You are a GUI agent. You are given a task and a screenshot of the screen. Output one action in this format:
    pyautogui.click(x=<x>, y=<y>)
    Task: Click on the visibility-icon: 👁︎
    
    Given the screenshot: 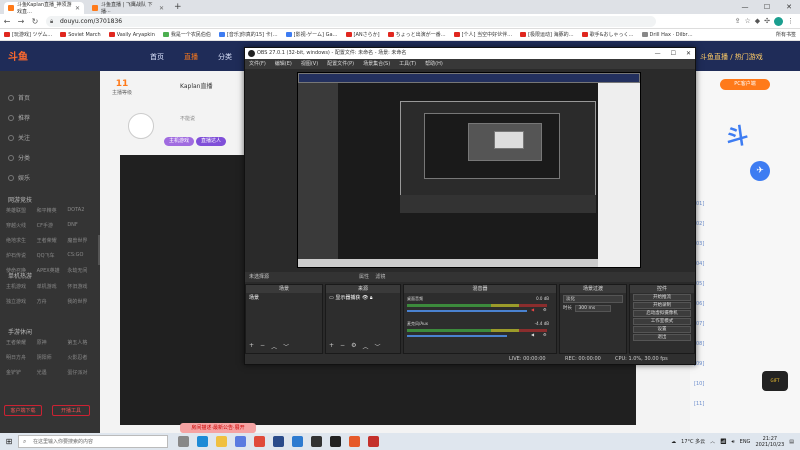 What is the action you would take?
    pyautogui.click(x=365, y=298)
    